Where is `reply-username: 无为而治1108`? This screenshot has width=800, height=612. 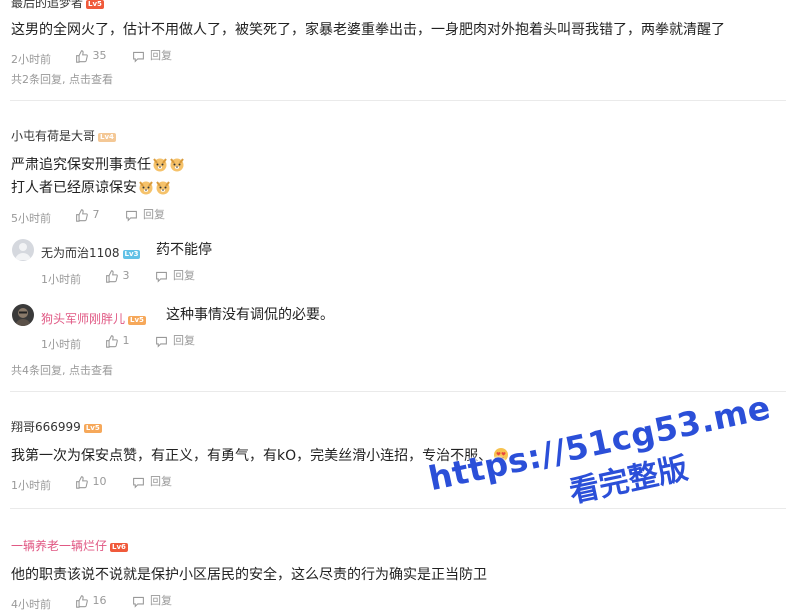 reply-username: 无为而治1108 is located at coordinates (80, 253).